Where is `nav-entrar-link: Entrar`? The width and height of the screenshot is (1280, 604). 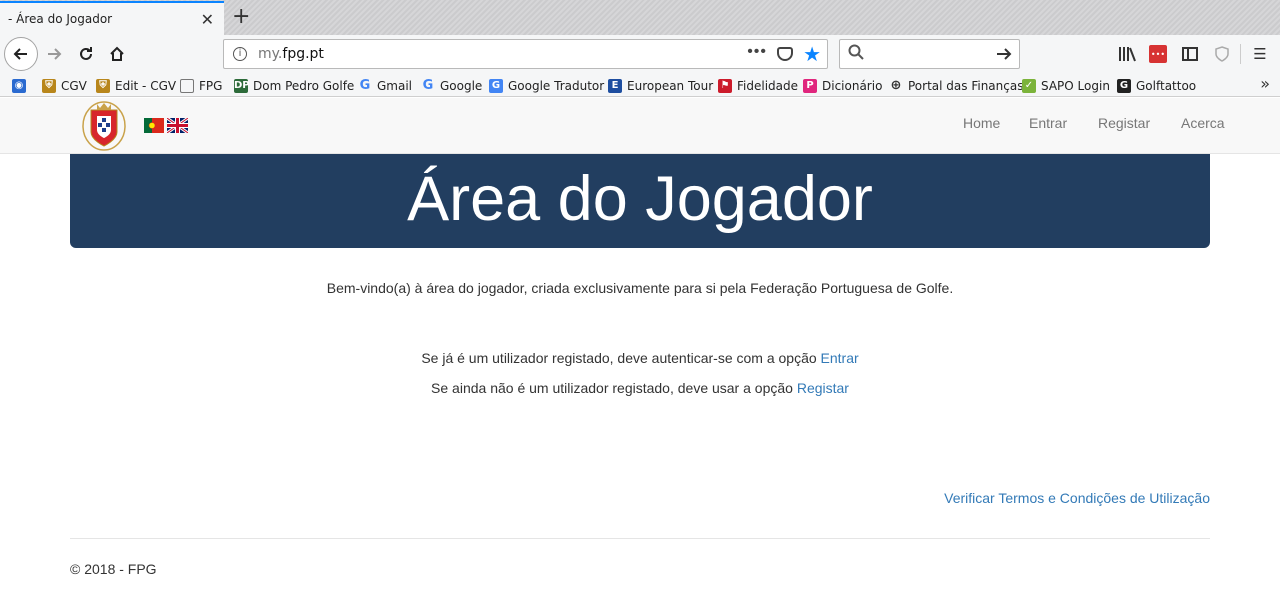
nav-entrar-link: Entrar is located at coordinates (1048, 123).